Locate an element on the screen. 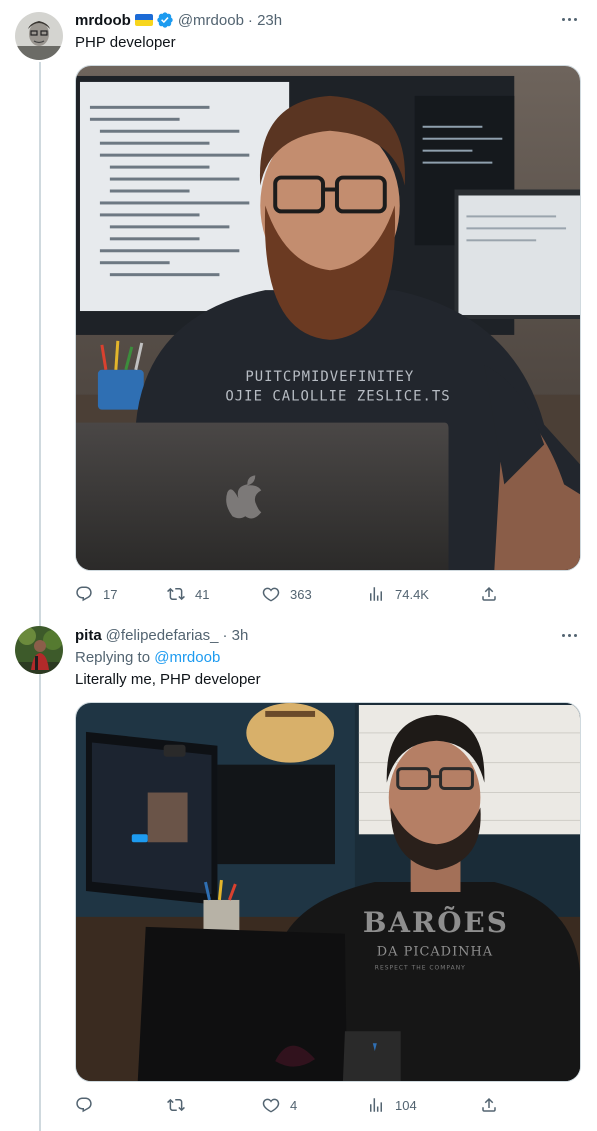  like-count: 4 is located at coordinates (294, 1105).